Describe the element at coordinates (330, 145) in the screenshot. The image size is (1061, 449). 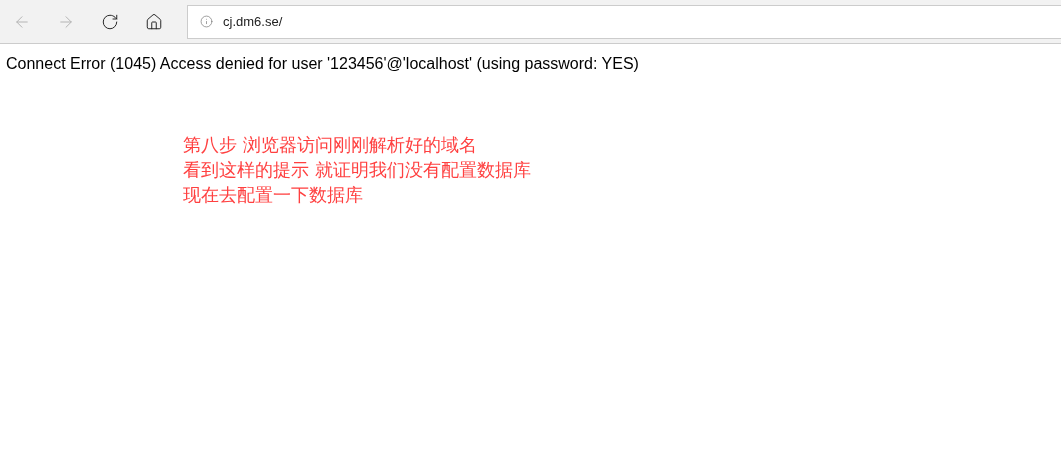
I see `annotation-text: 第八步 浏览器访问刚刚解析好的域名` at that location.